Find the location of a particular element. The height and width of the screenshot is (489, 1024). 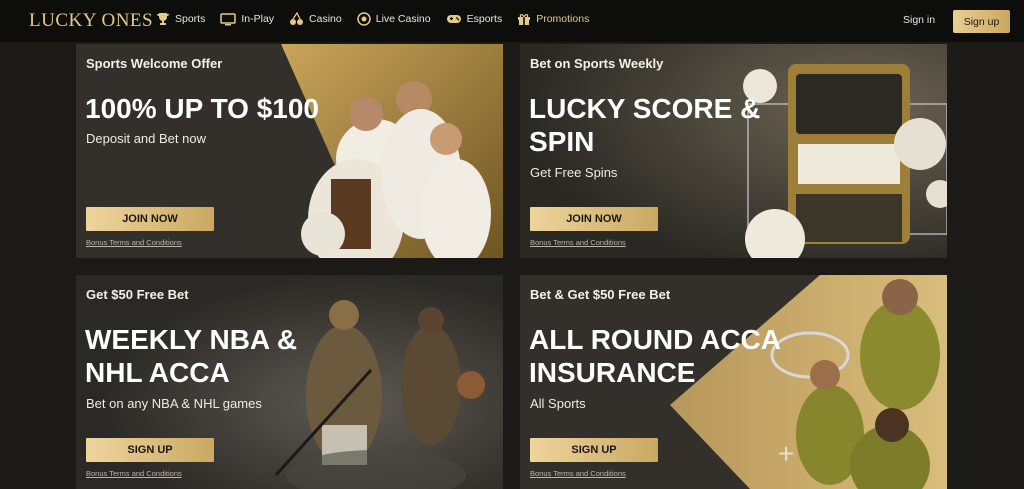

promo-headline: 100% UP TO $100 is located at coordinates (202, 108).